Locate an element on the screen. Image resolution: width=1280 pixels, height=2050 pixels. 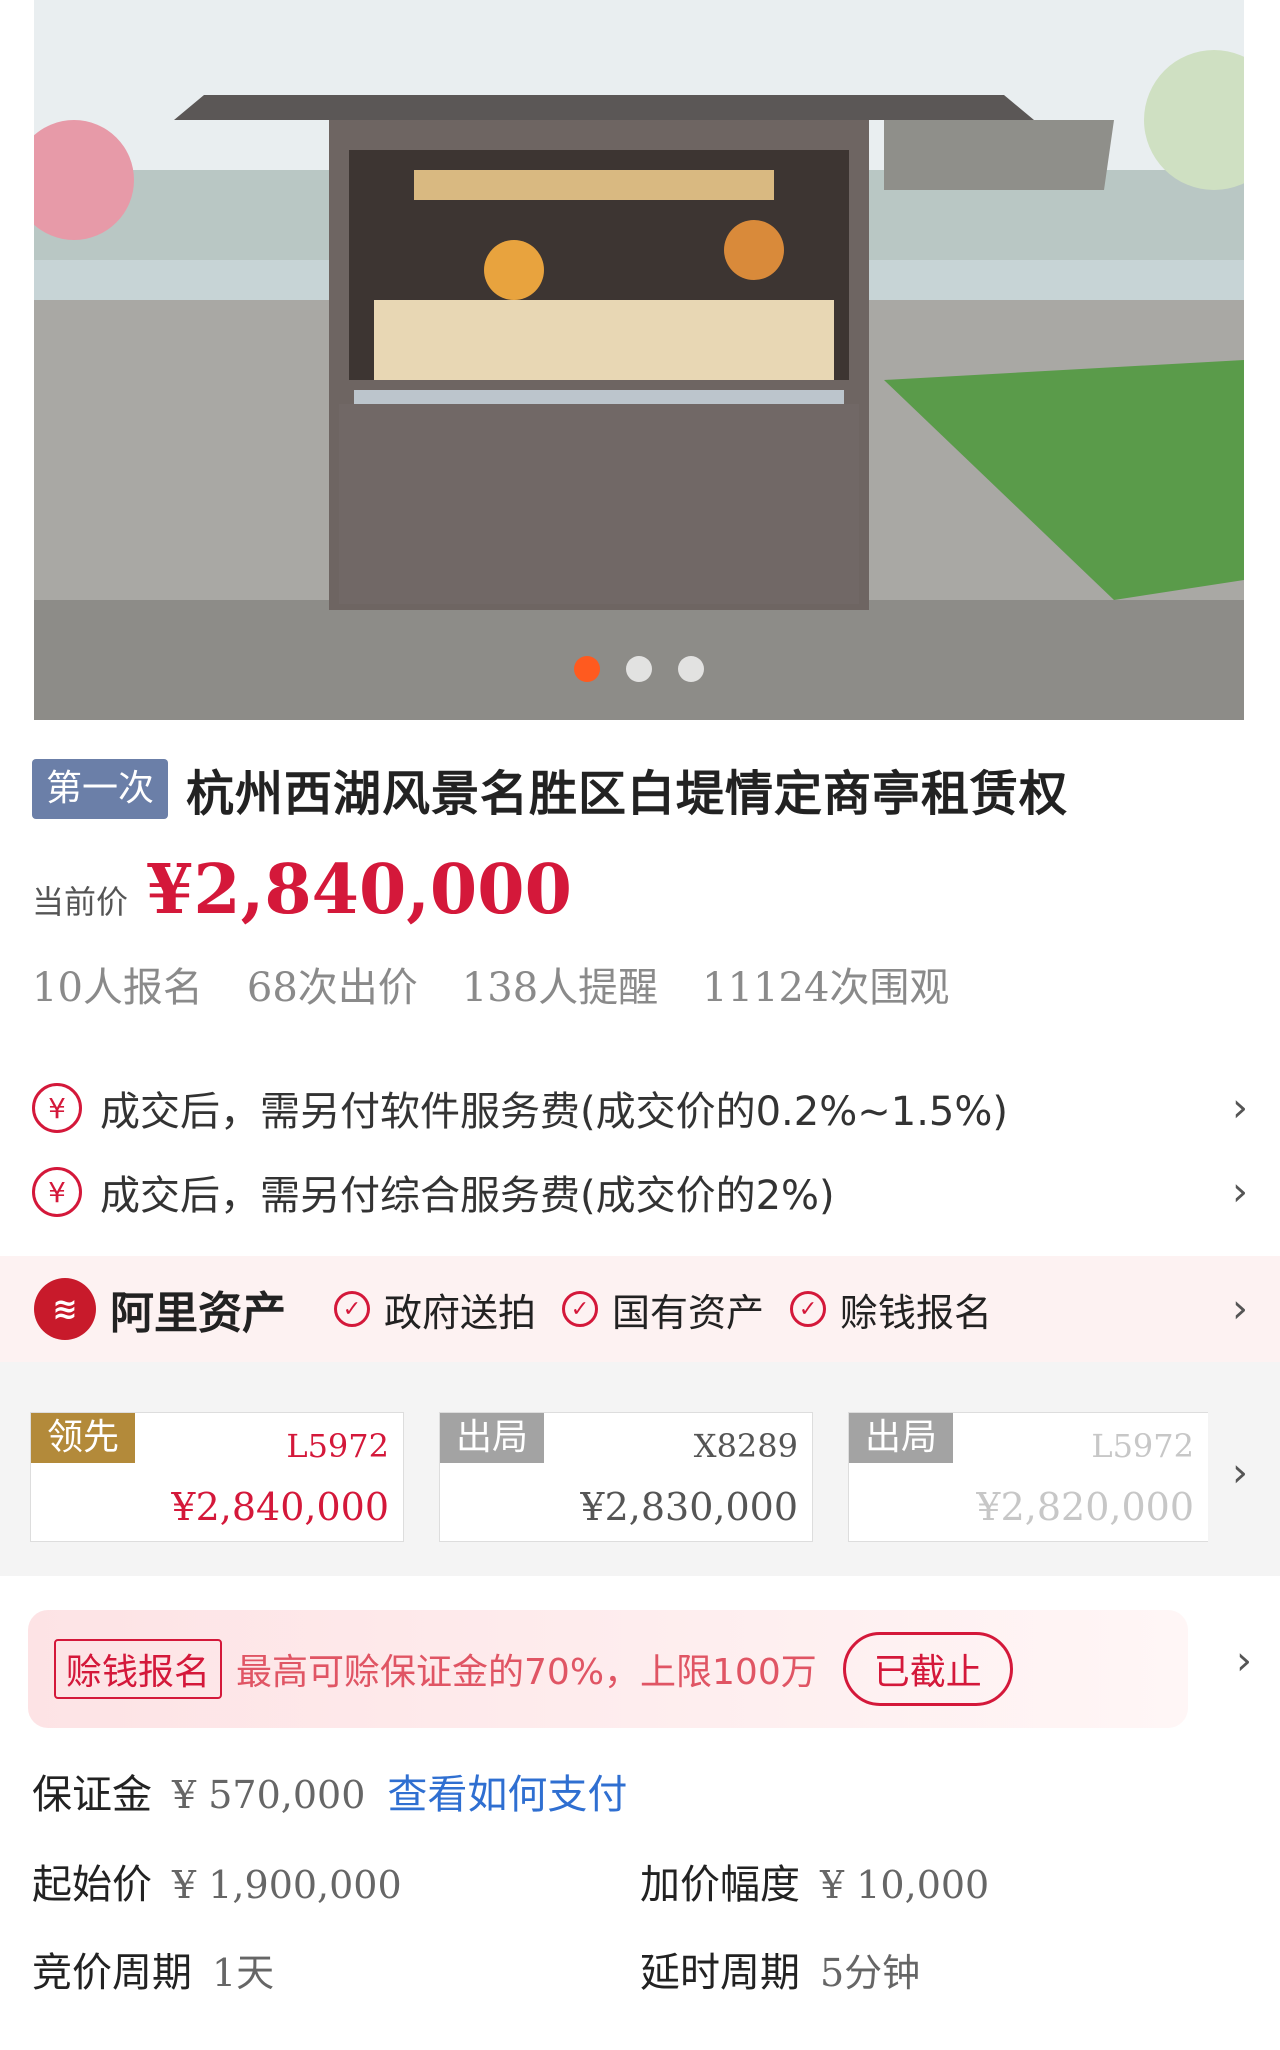
auction-round-tag: 第一次 is located at coordinates (100, 789).